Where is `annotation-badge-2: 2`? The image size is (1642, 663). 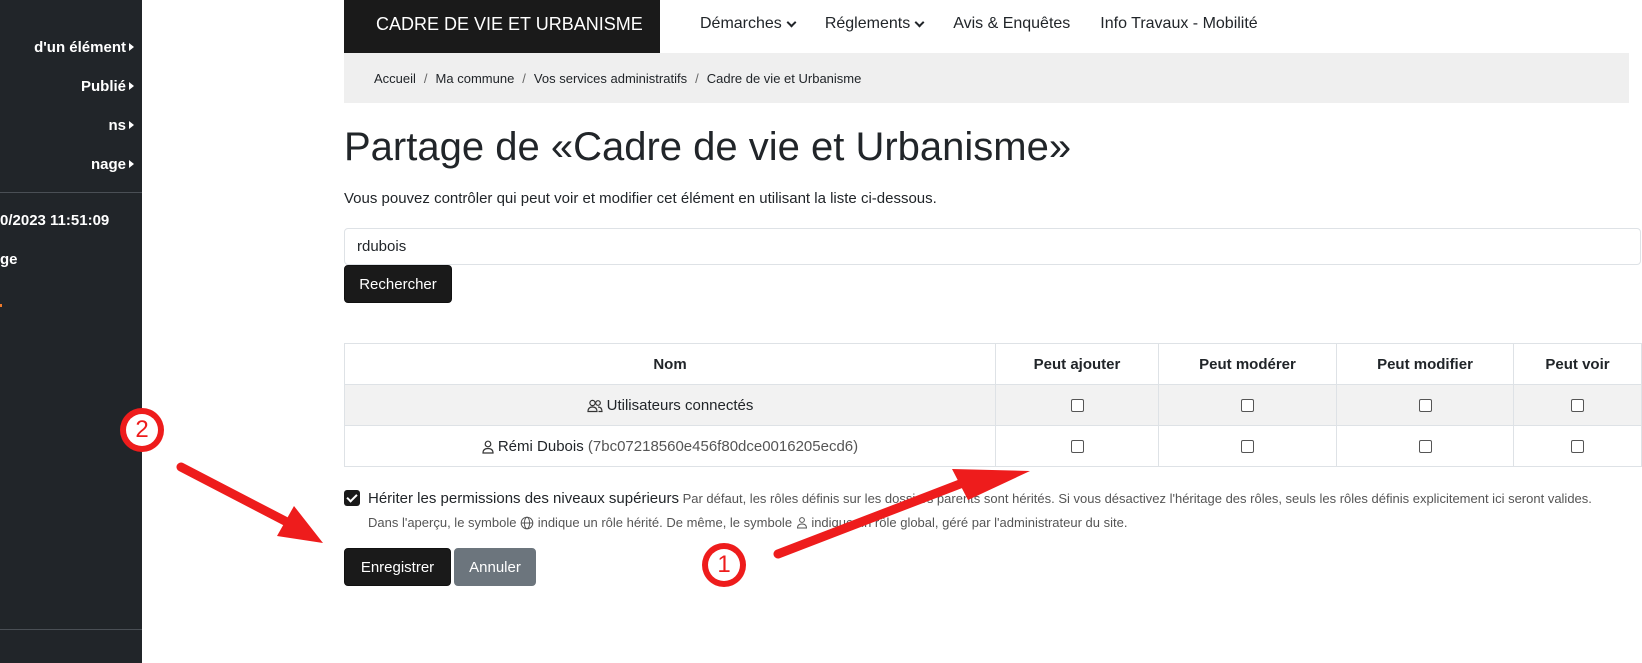
annotation-badge-2: 2 is located at coordinates (142, 430).